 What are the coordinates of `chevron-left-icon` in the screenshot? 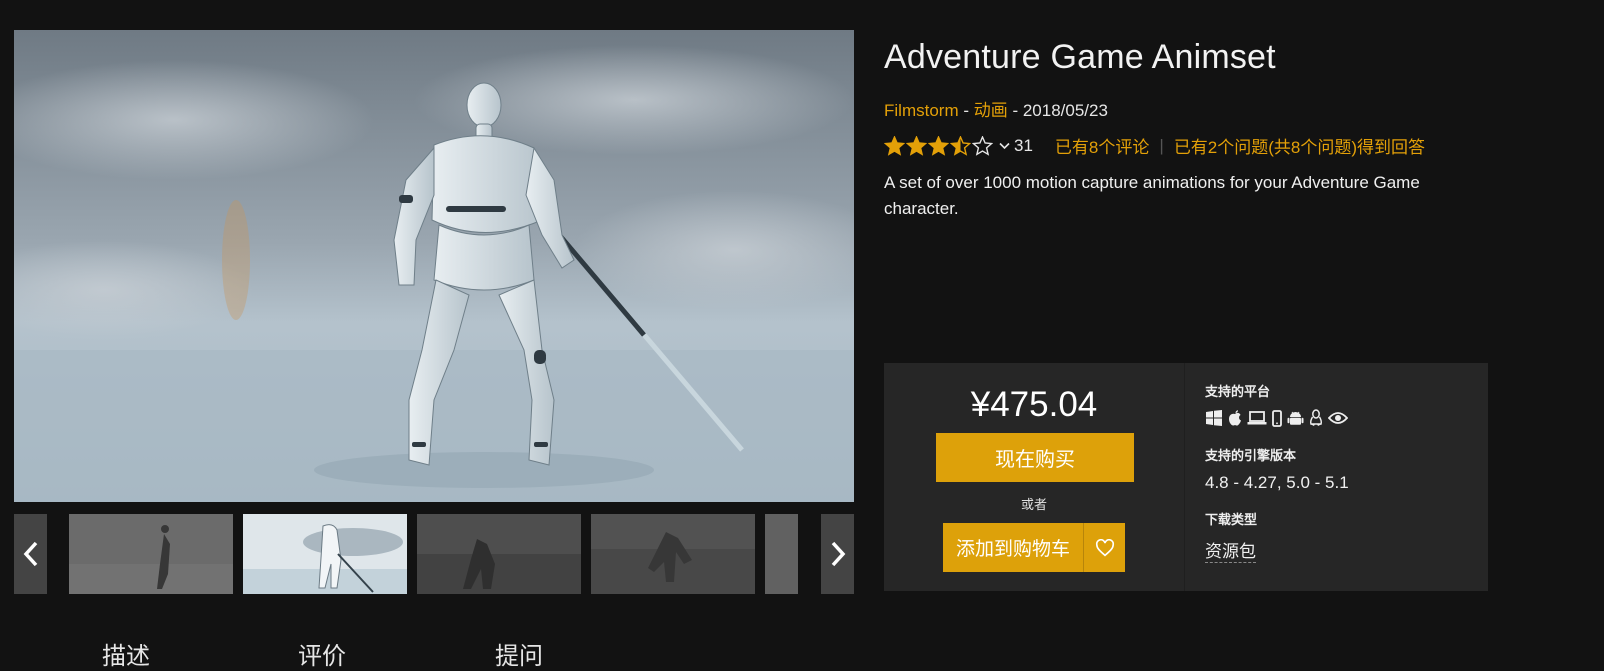 It's located at (30, 554).